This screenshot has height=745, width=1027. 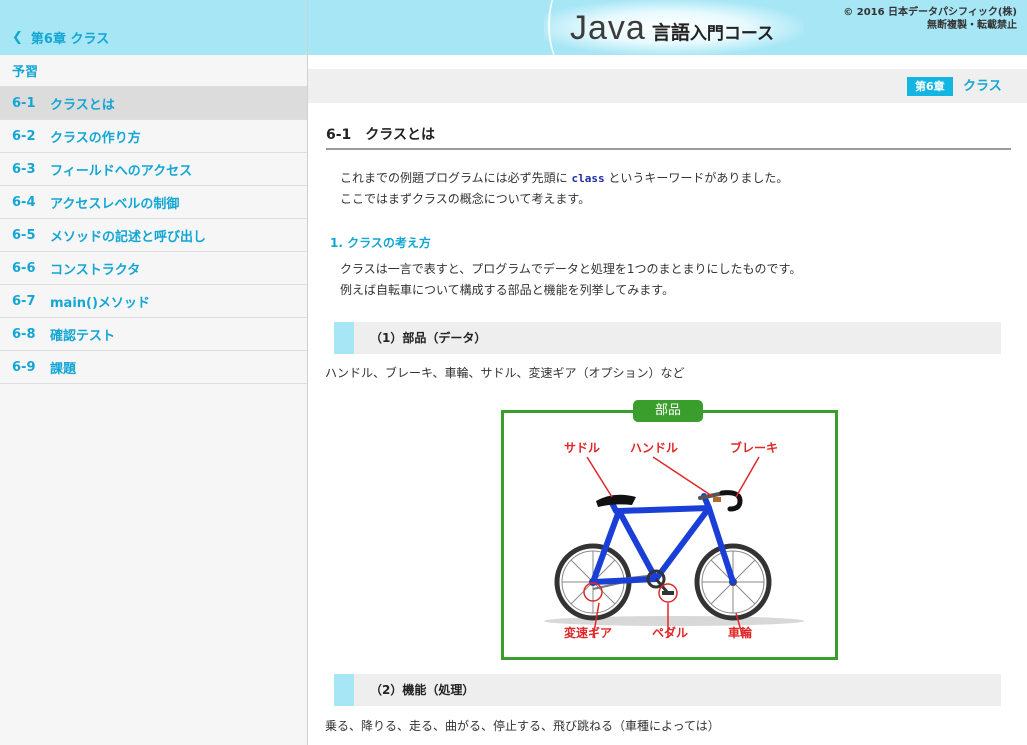 I want to click on sidebar-item-label: 確認テスト, so click(x=83, y=336).